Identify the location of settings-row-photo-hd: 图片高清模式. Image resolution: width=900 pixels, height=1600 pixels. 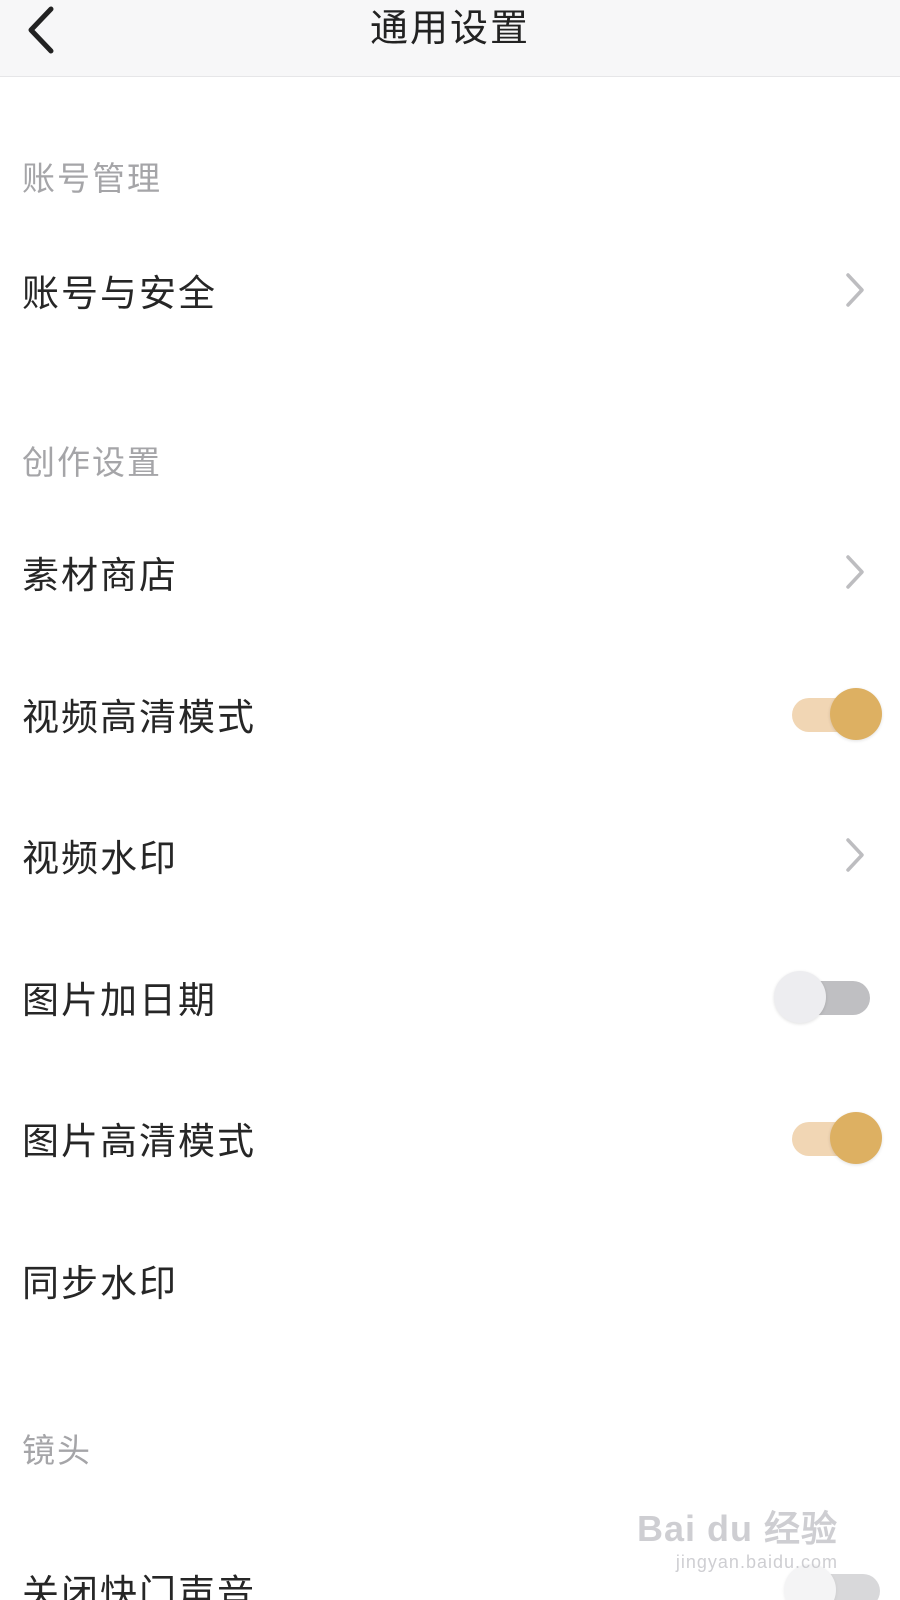
(450, 1138).